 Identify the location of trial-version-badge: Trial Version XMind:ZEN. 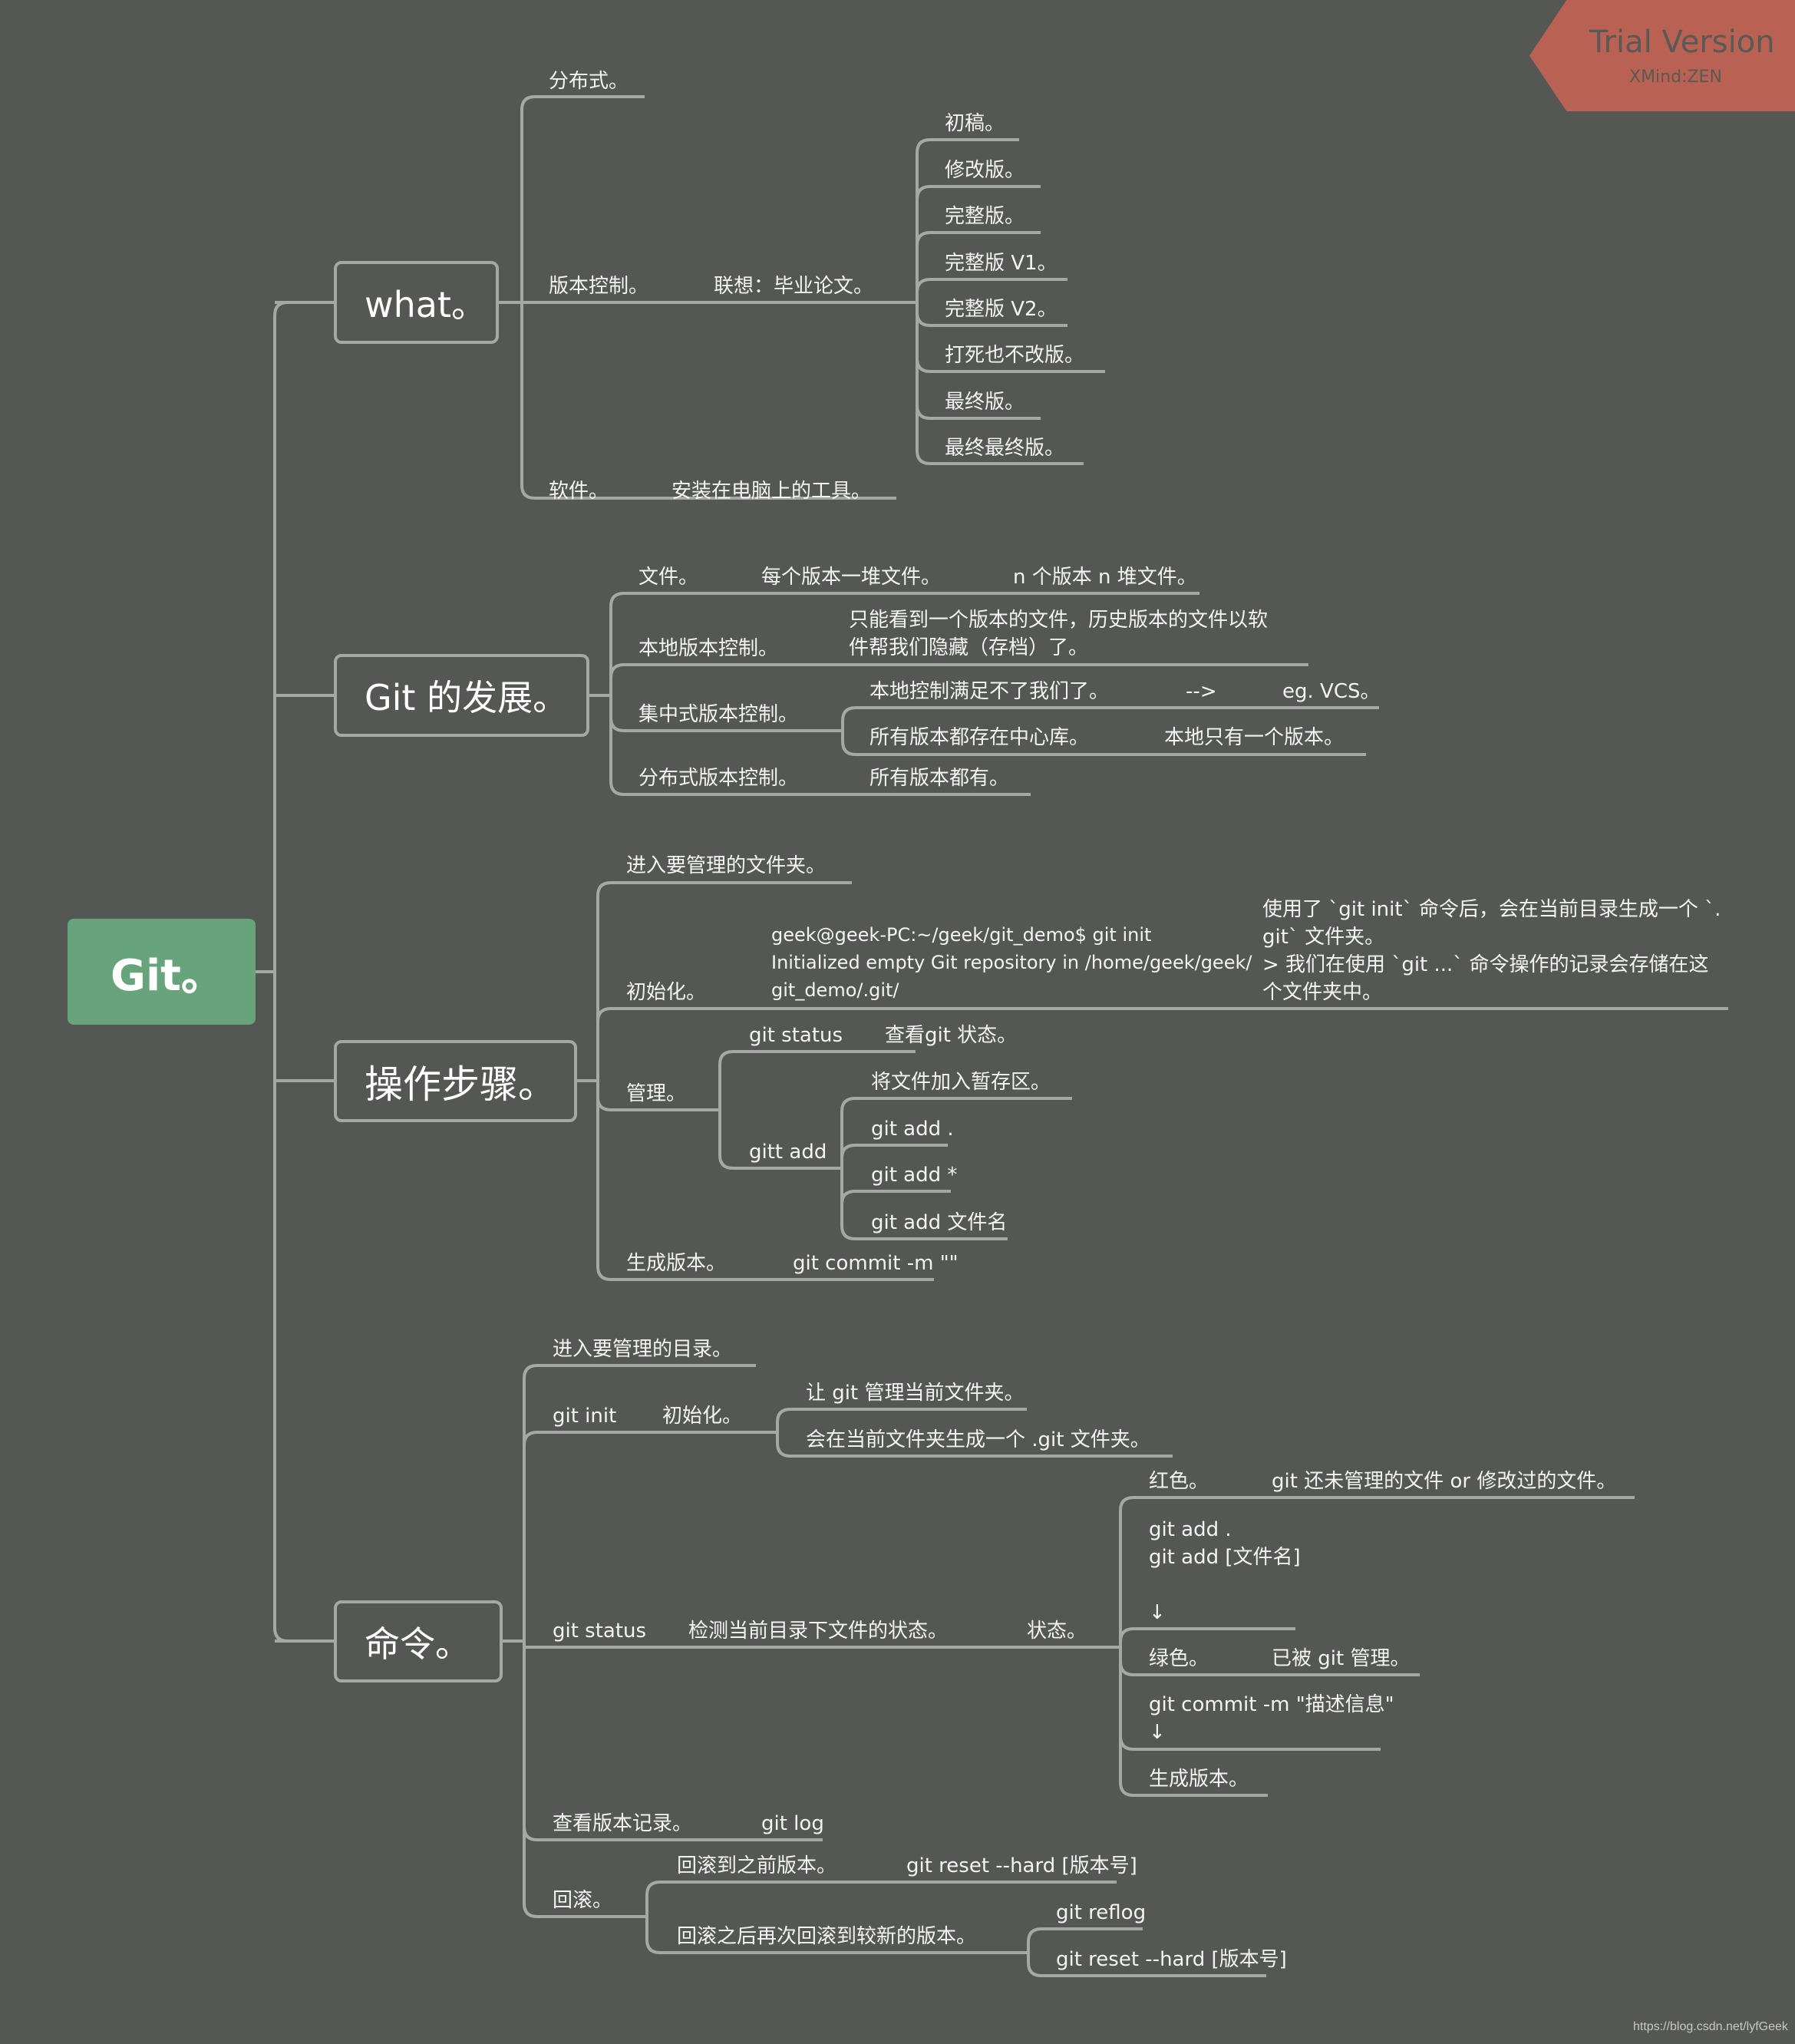
(1662, 55).